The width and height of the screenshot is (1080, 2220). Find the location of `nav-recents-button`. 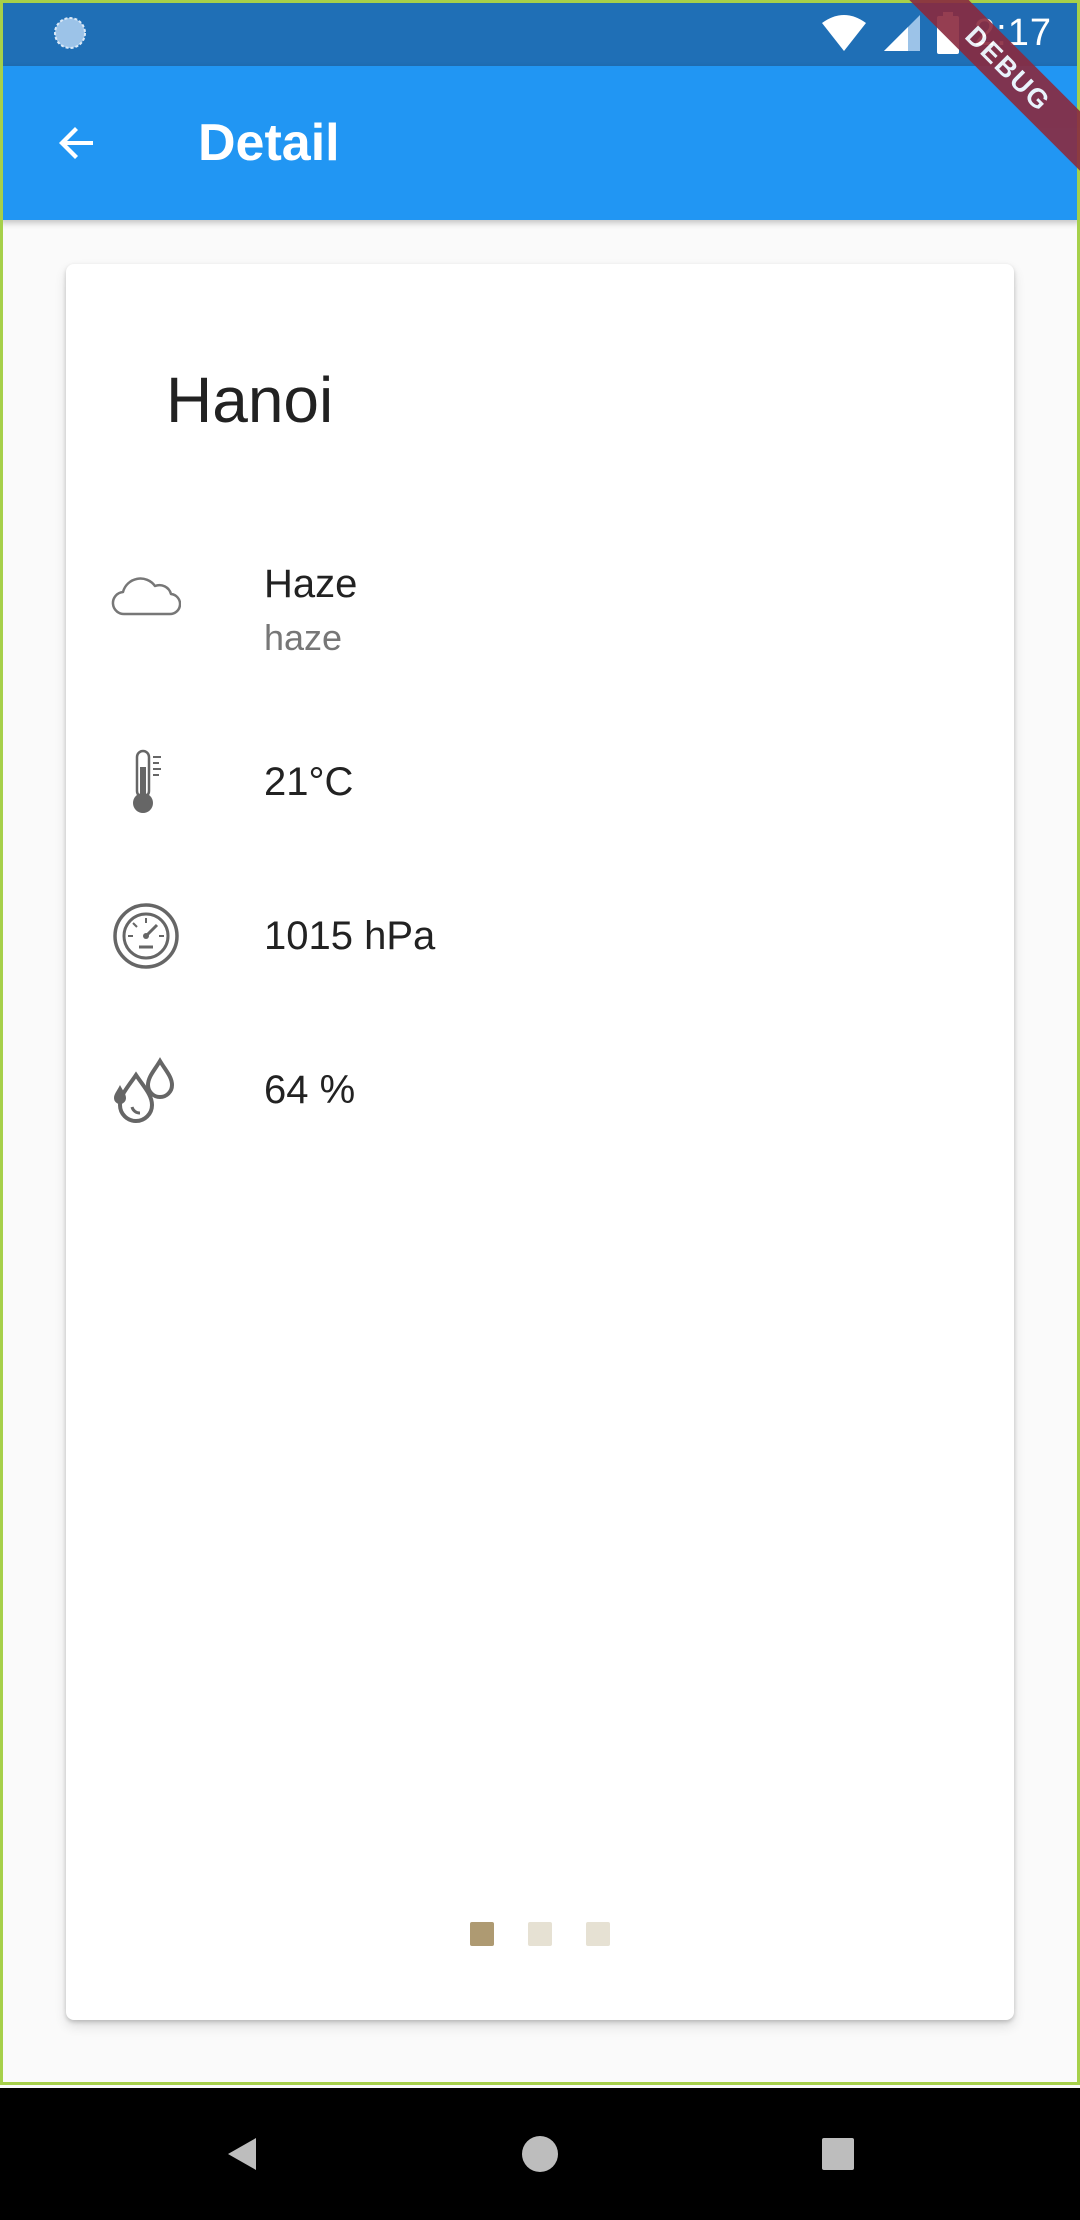

nav-recents-button is located at coordinates (838, 2154).